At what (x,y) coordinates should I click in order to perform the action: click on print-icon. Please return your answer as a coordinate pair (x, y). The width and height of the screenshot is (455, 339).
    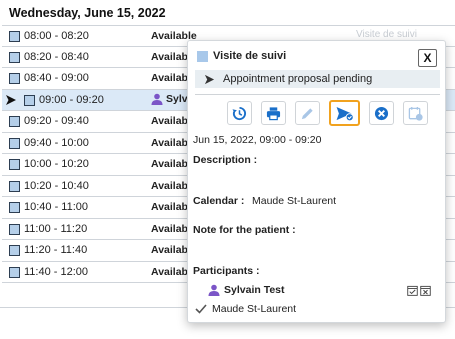
    Looking at the image, I should click on (273, 113).